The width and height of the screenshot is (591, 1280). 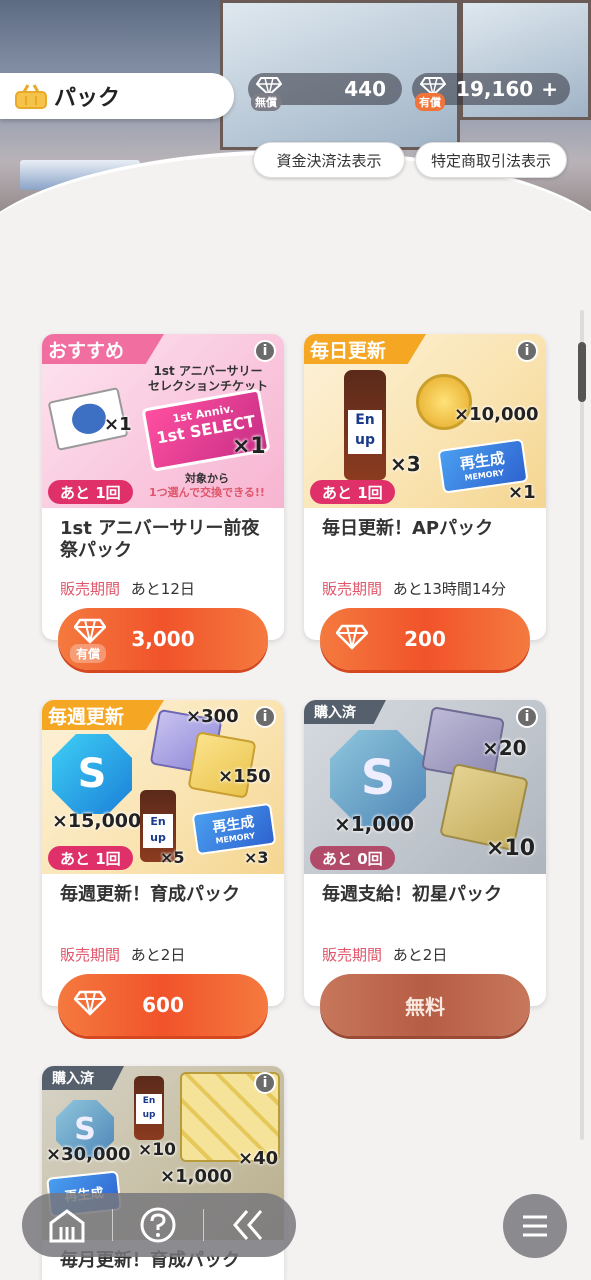 What do you see at coordinates (207, 478) in the screenshot?
I see `note-line1: 対象から` at bounding box center [207, 478].